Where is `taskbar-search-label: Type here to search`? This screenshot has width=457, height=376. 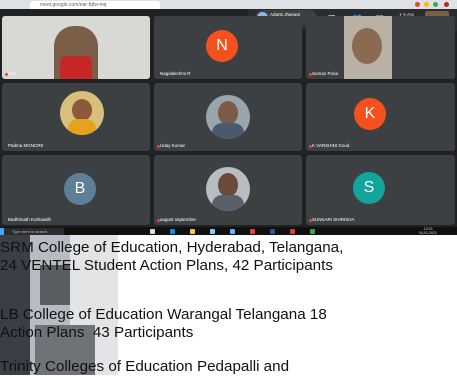
taskbar-search-label: Type here to search is located at coordinates (30, 231).